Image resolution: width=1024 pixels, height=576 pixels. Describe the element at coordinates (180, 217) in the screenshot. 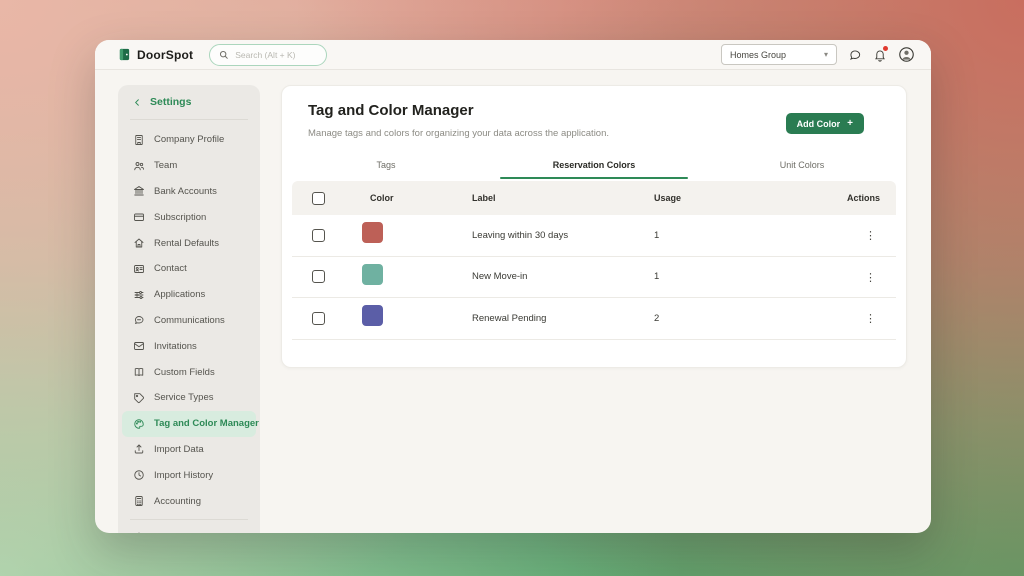

I see `sidebar-item-label: Subscription` at that location.